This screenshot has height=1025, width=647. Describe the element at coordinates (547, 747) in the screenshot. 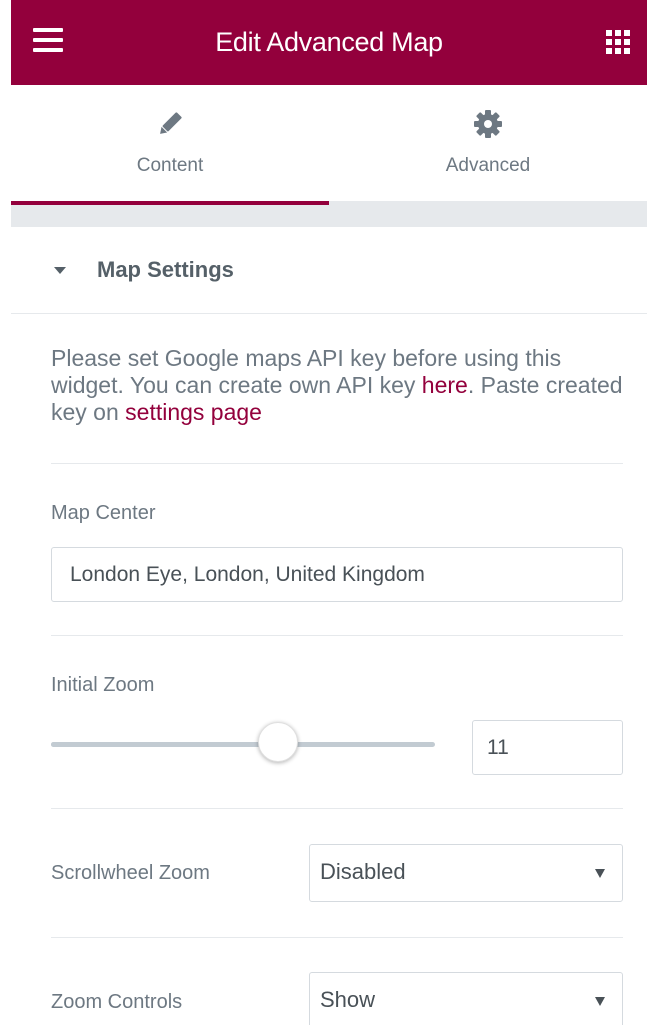

I see `zoom-number-input` at that location.